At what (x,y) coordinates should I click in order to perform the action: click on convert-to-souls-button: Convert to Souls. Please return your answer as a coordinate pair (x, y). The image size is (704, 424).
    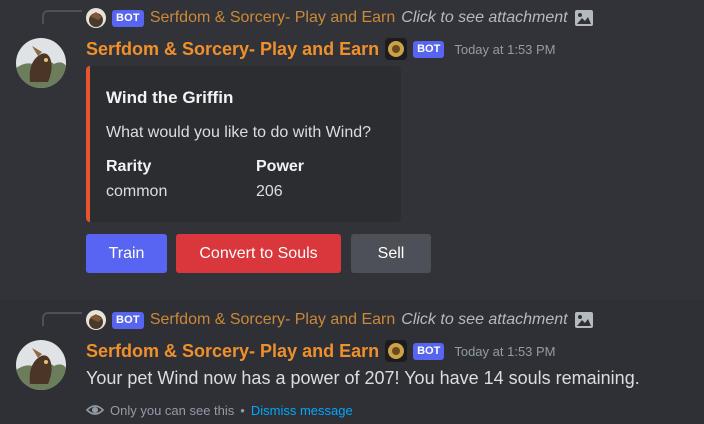
    Looking at the image, I should click on (258, 253).